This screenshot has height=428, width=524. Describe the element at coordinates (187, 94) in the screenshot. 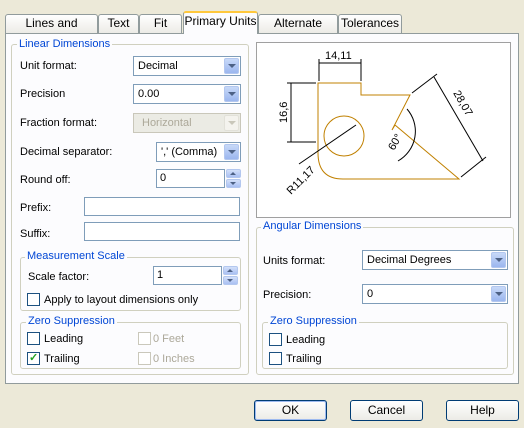

I see `precision-select: 0.00` at that location.